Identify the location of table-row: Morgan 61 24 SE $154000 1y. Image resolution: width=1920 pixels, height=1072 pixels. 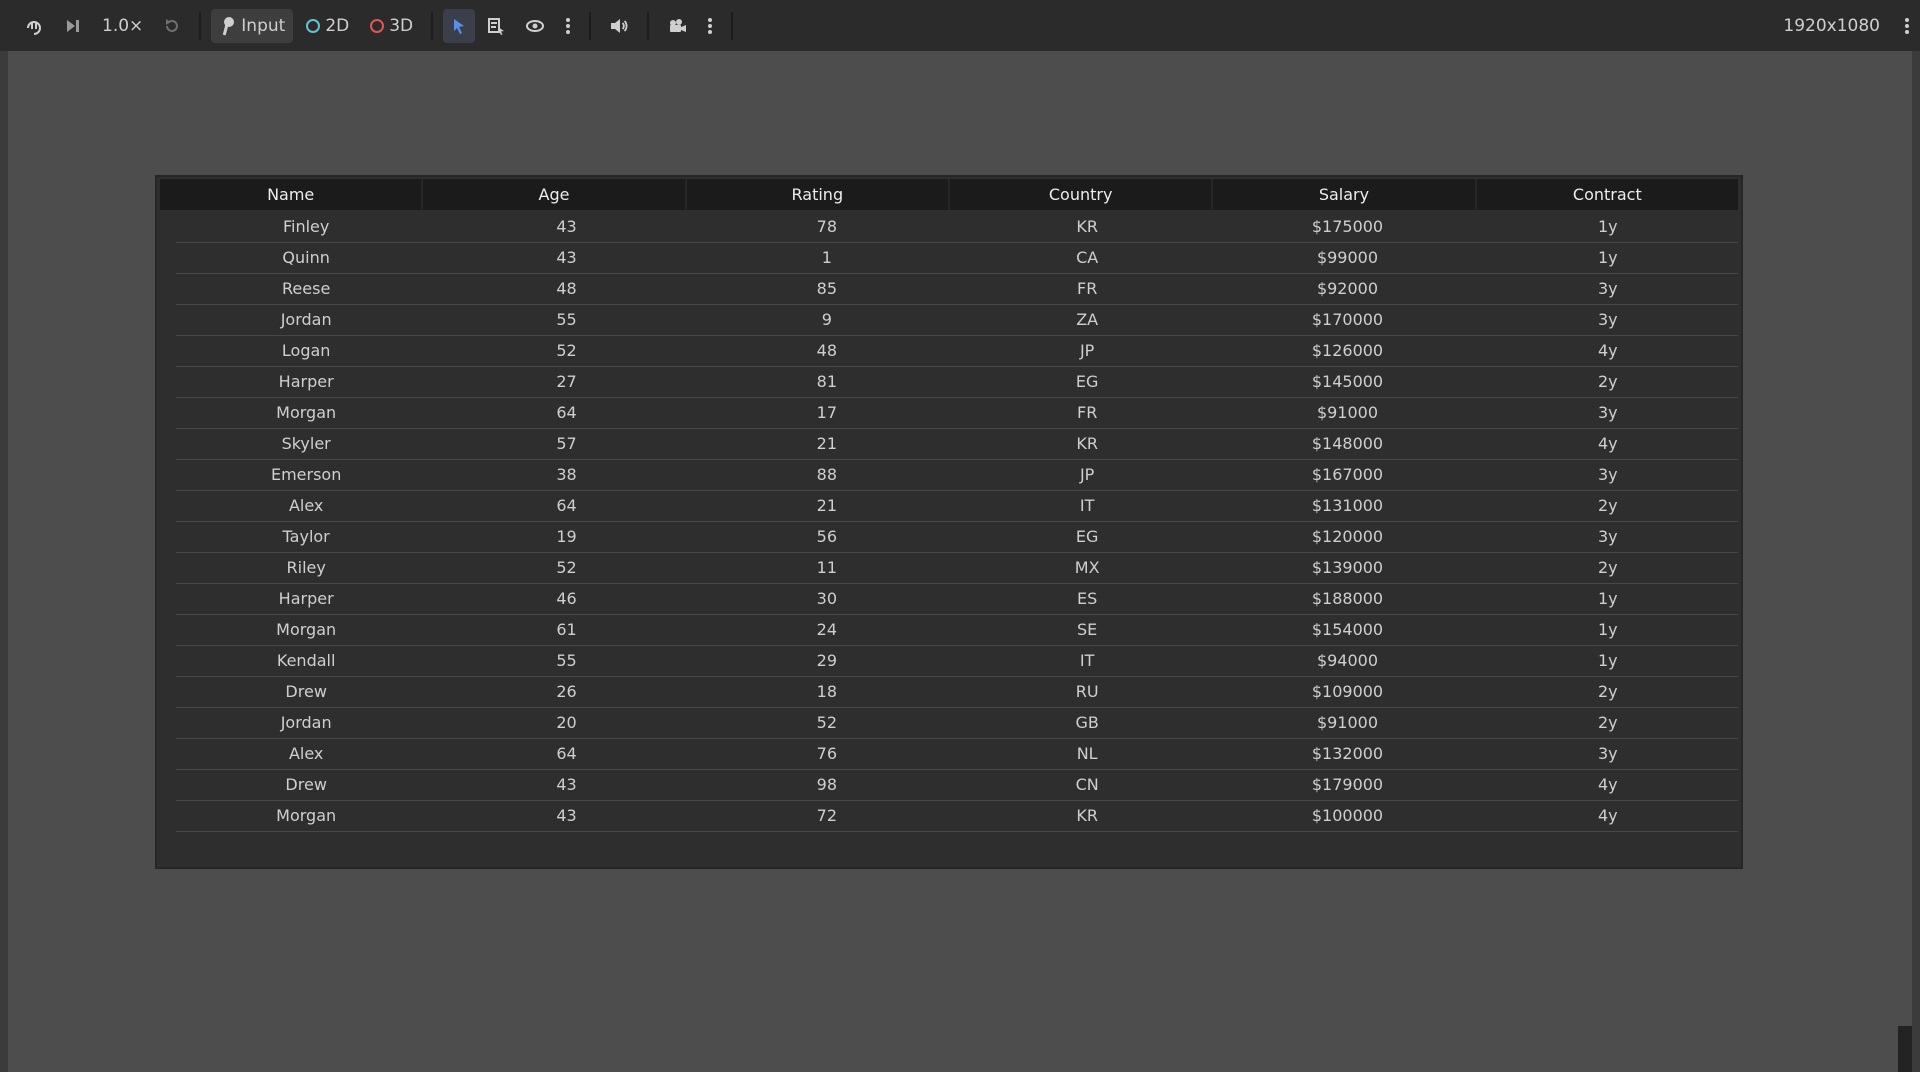
(957, 630).